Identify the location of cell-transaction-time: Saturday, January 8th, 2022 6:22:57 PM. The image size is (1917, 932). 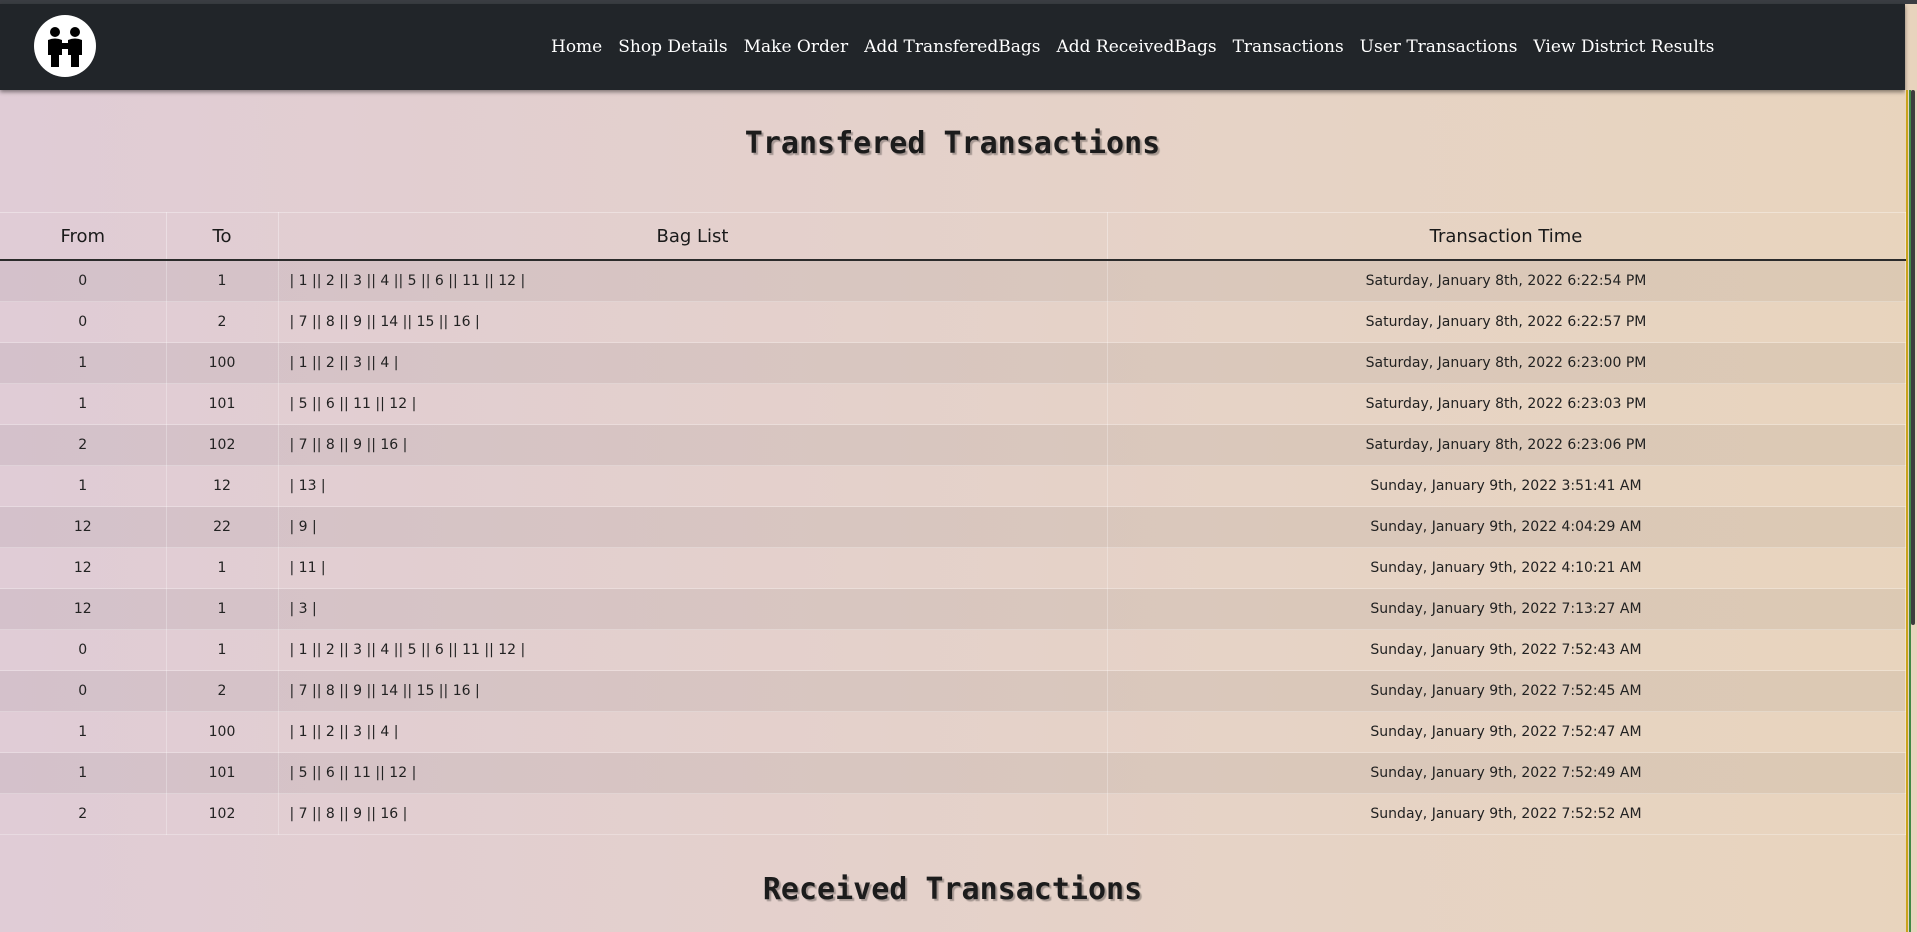
(1506, 322).